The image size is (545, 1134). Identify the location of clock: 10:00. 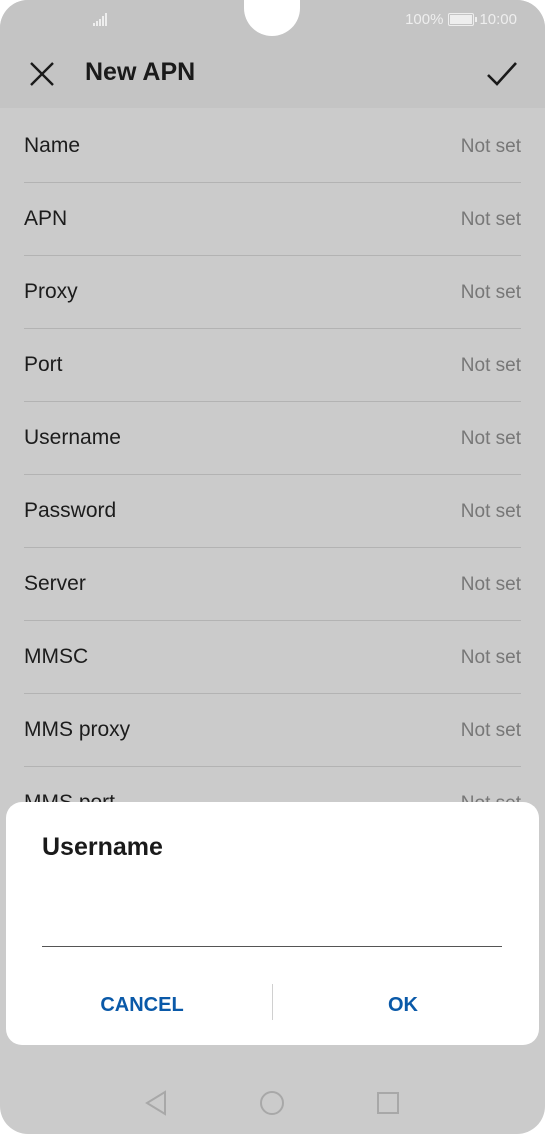
(498, 19).